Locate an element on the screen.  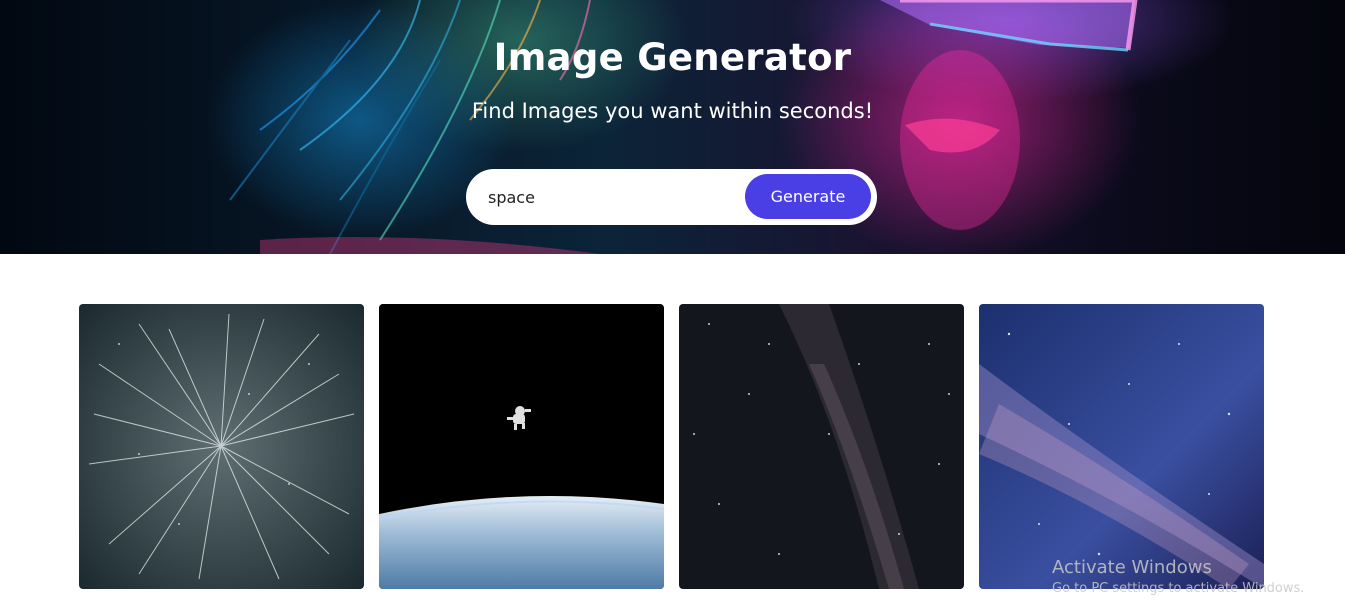
page-title: Image Generator is located at coordinates (672, 57).